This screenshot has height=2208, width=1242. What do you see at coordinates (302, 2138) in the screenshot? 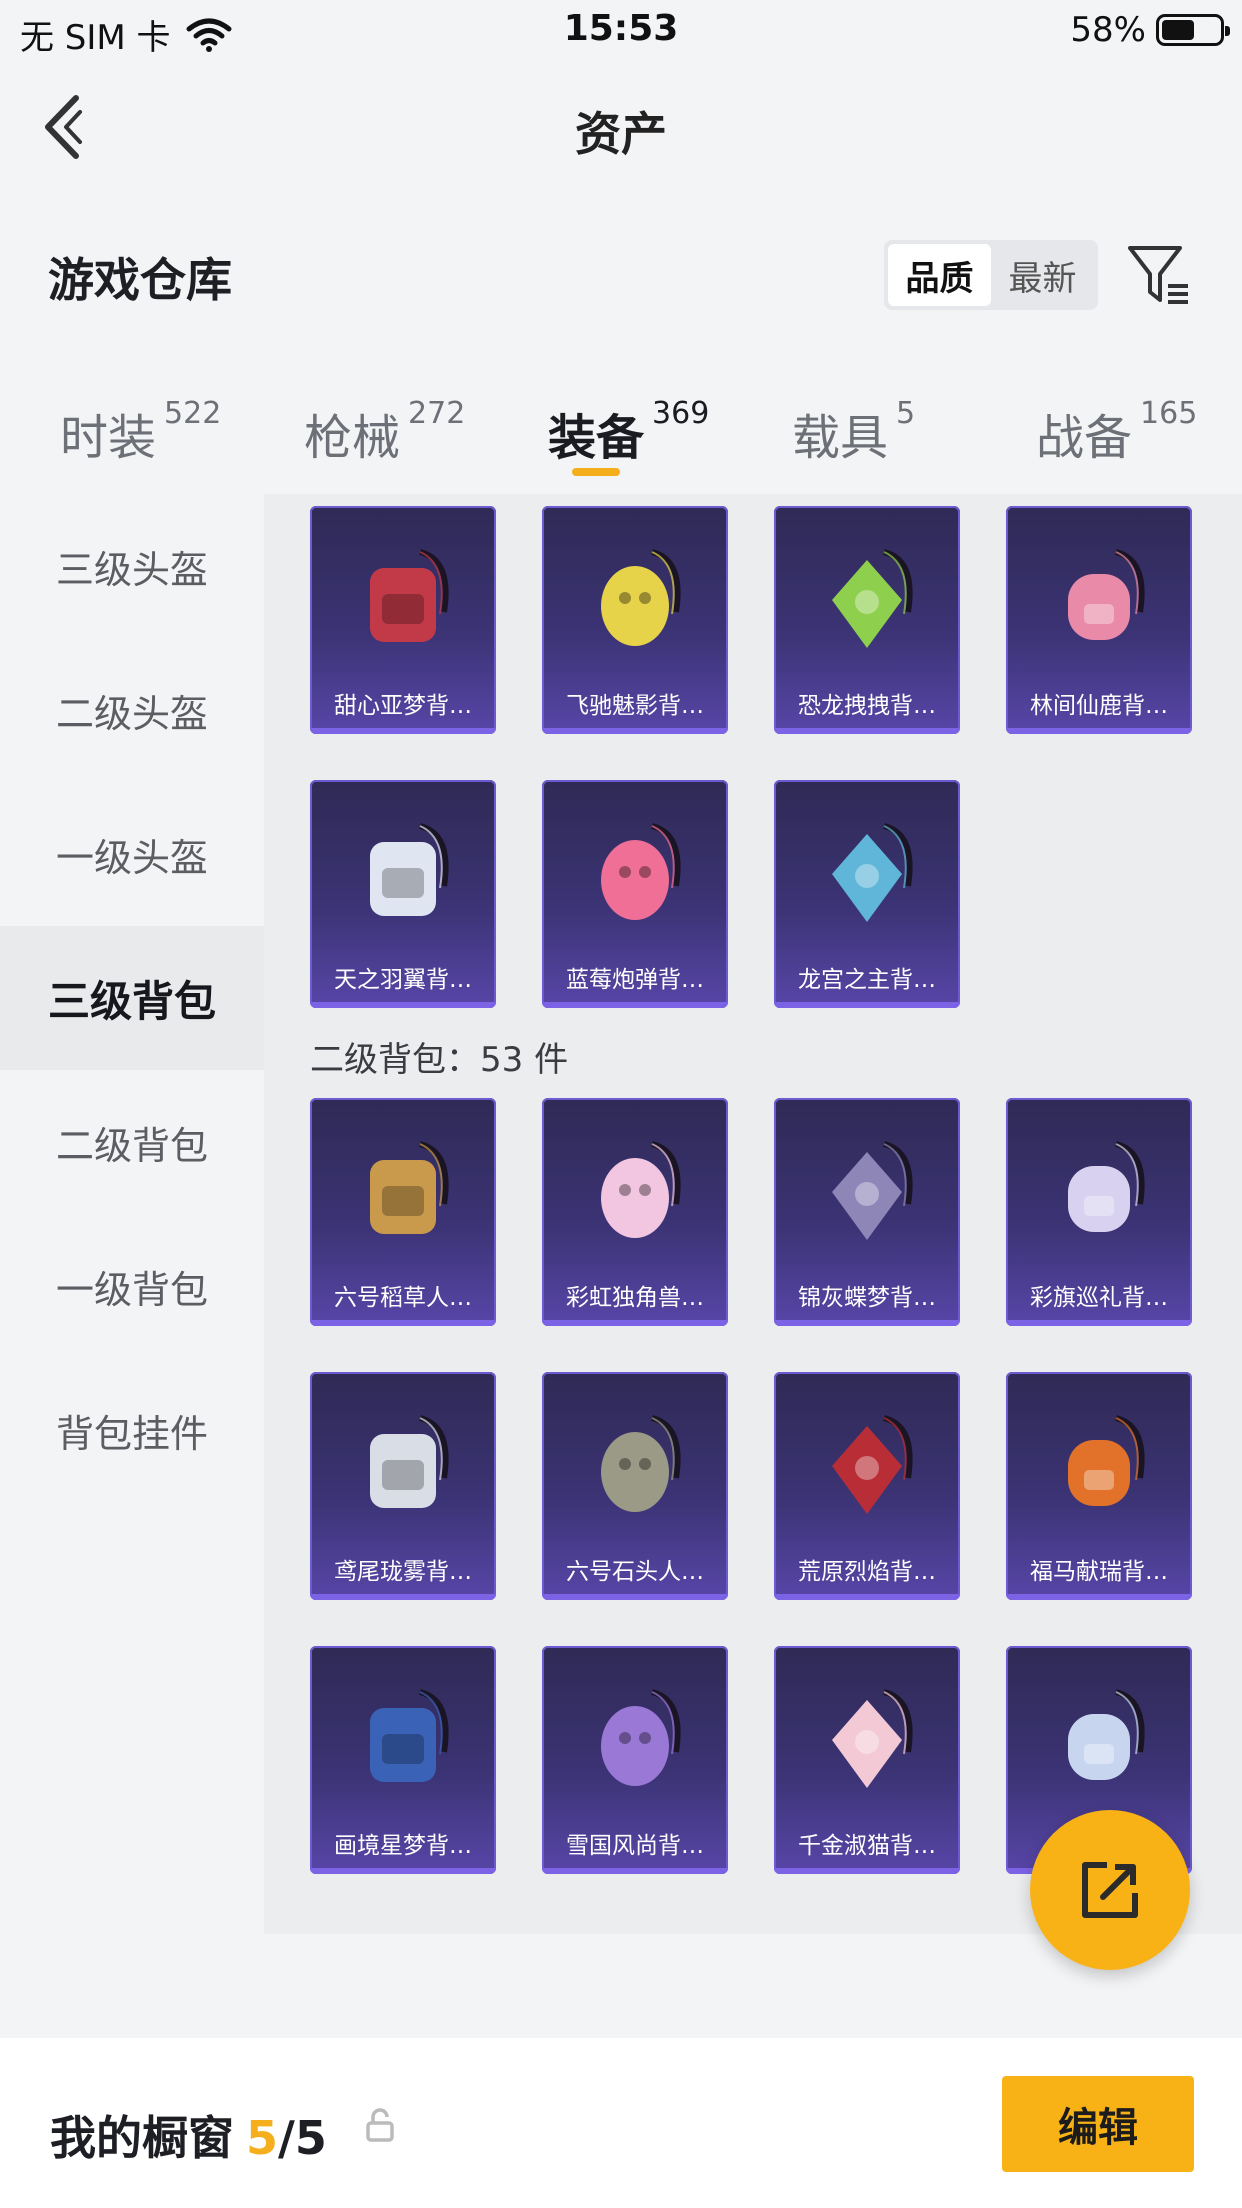
I see `showcase-total: /5` at bounding box center [302, 2138].